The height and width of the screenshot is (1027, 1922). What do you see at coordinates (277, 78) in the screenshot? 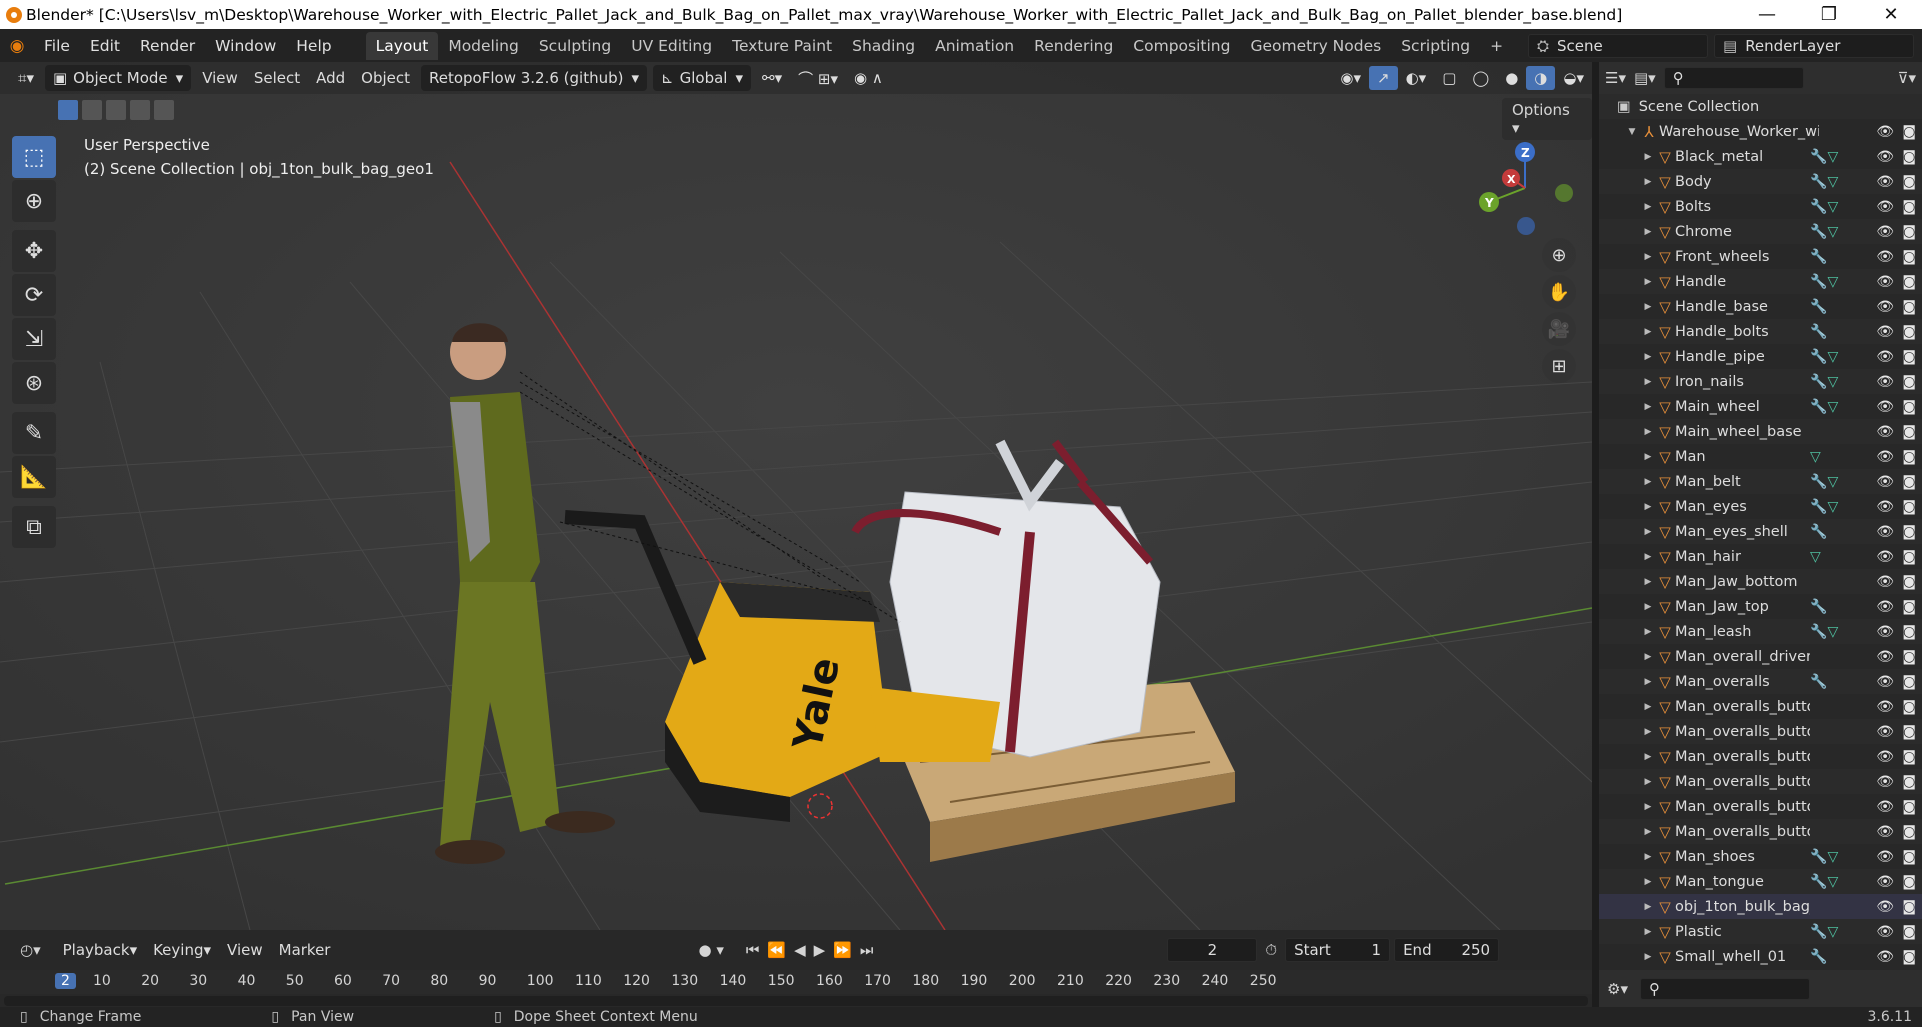
I see `menu-select: Select` at bounding box center [277, 78].